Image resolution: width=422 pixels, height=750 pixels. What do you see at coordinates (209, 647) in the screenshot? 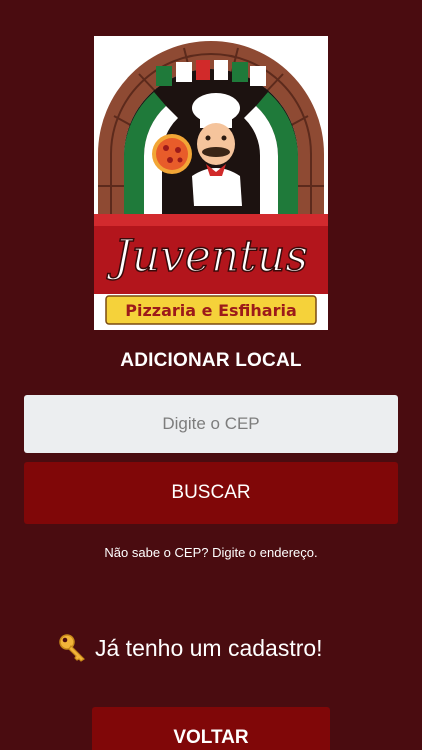
I see `already-registered-label: Já tenho um cadastro!` at bounding box center [209, 647].